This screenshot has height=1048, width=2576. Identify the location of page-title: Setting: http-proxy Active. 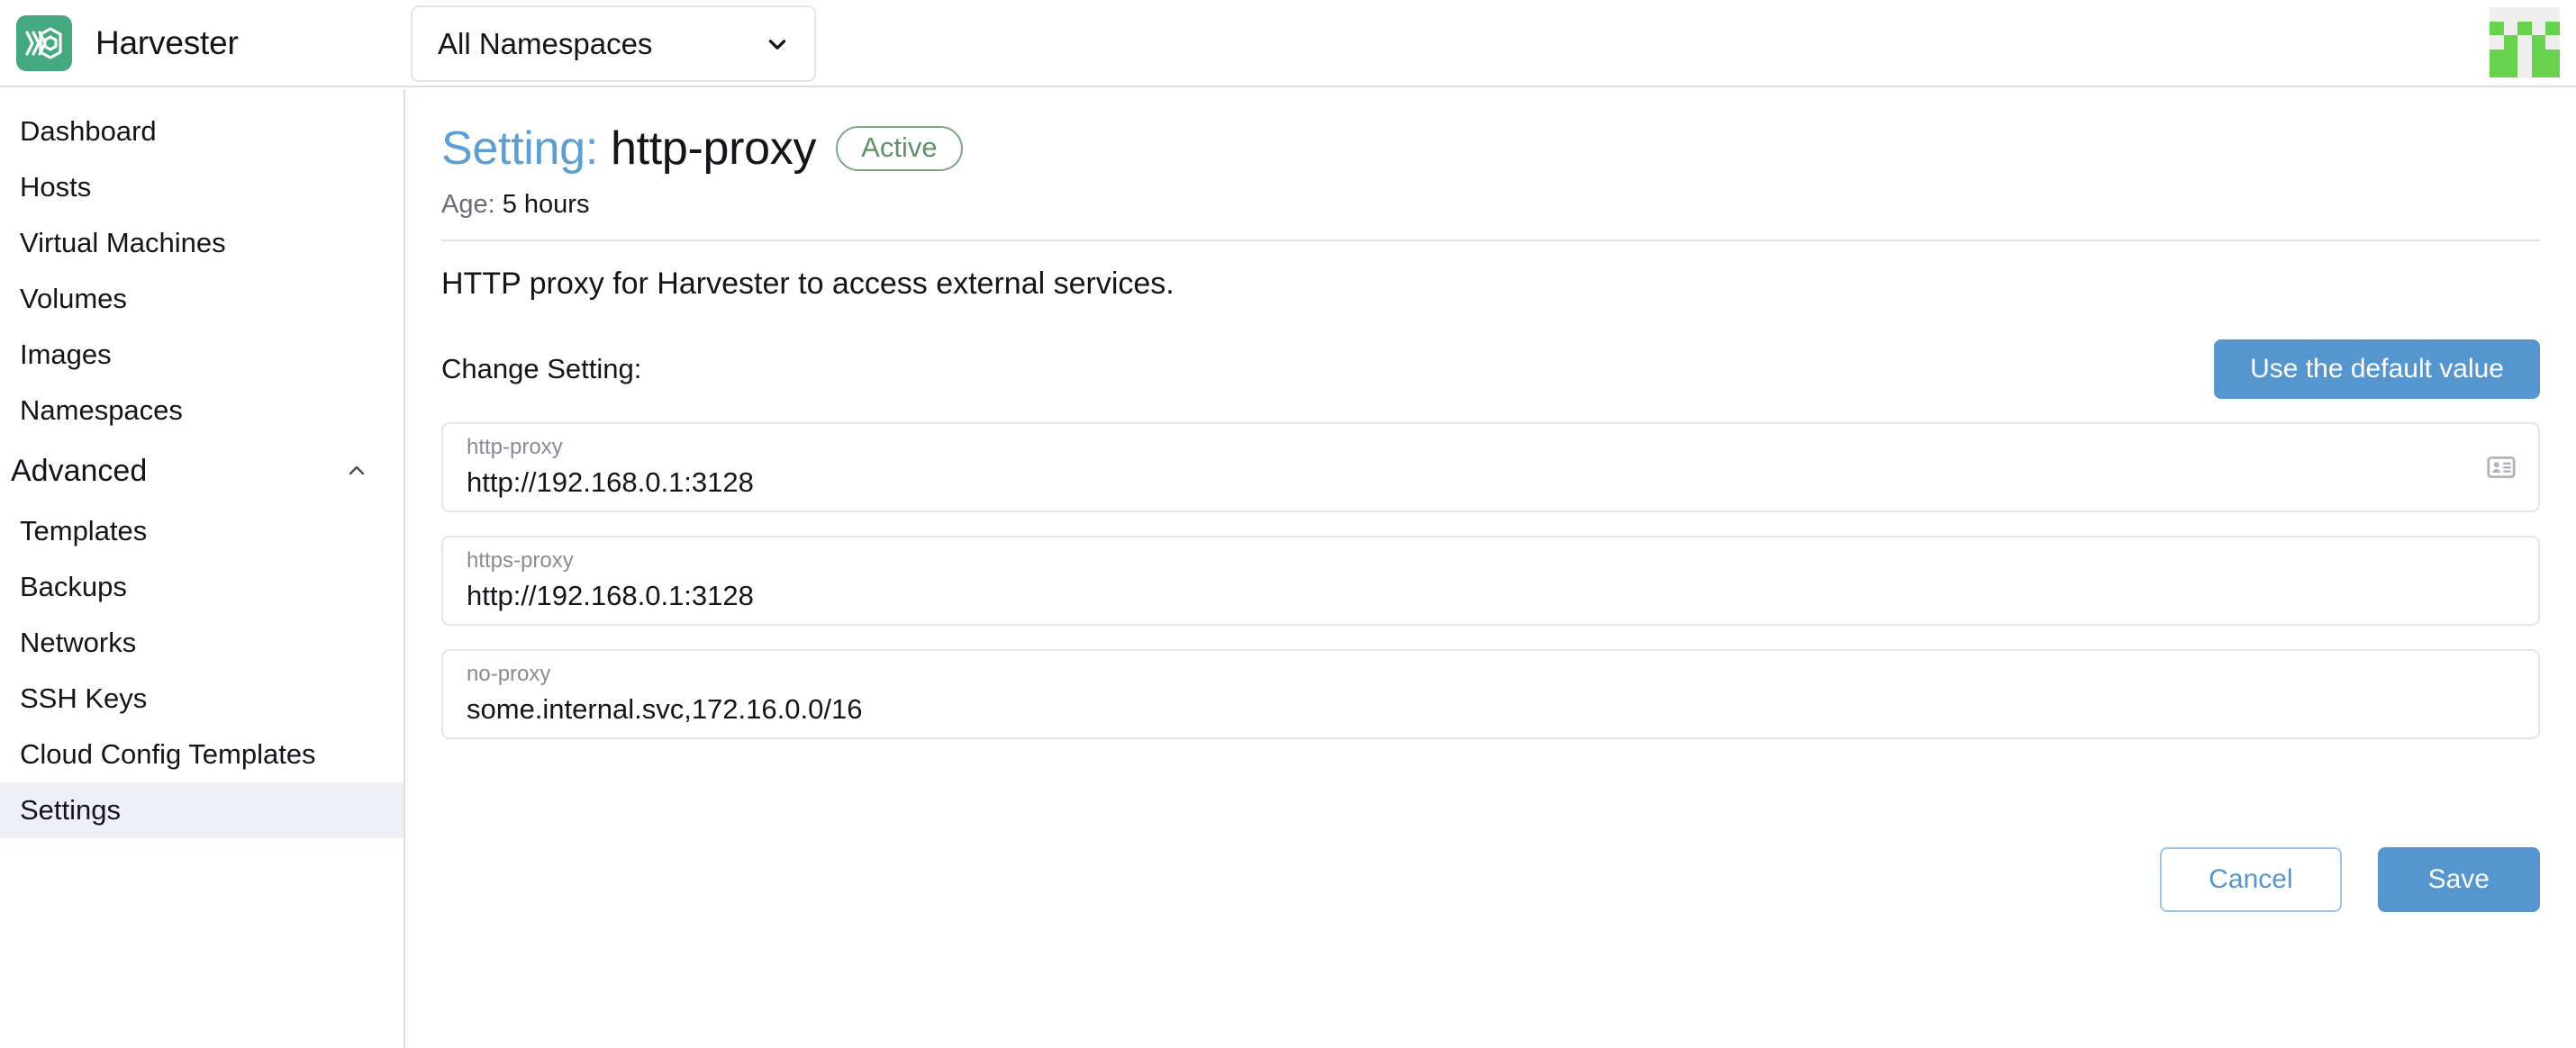
(1490, 132).